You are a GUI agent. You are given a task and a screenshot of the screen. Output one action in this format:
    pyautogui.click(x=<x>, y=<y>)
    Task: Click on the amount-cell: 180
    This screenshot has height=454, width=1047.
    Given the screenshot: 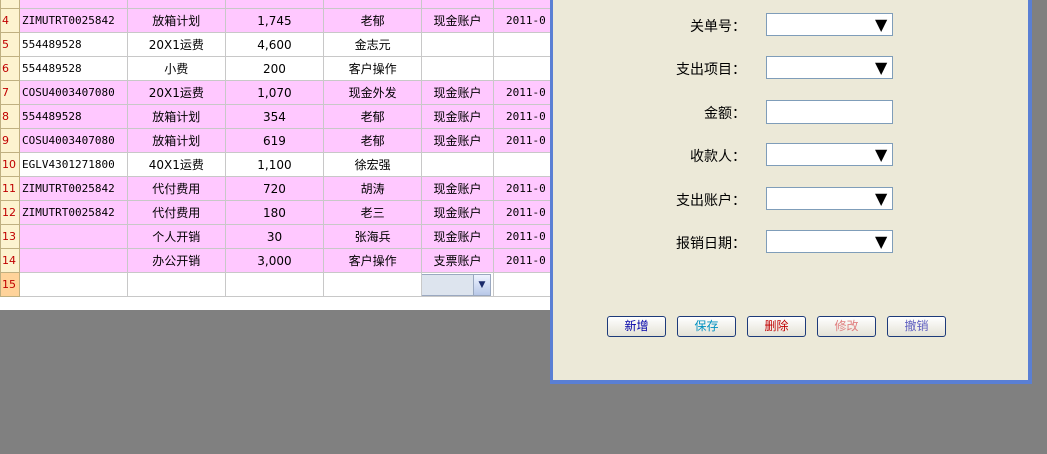 What is the action you would take?
    pyautogui.click(x=274, y=212)
    